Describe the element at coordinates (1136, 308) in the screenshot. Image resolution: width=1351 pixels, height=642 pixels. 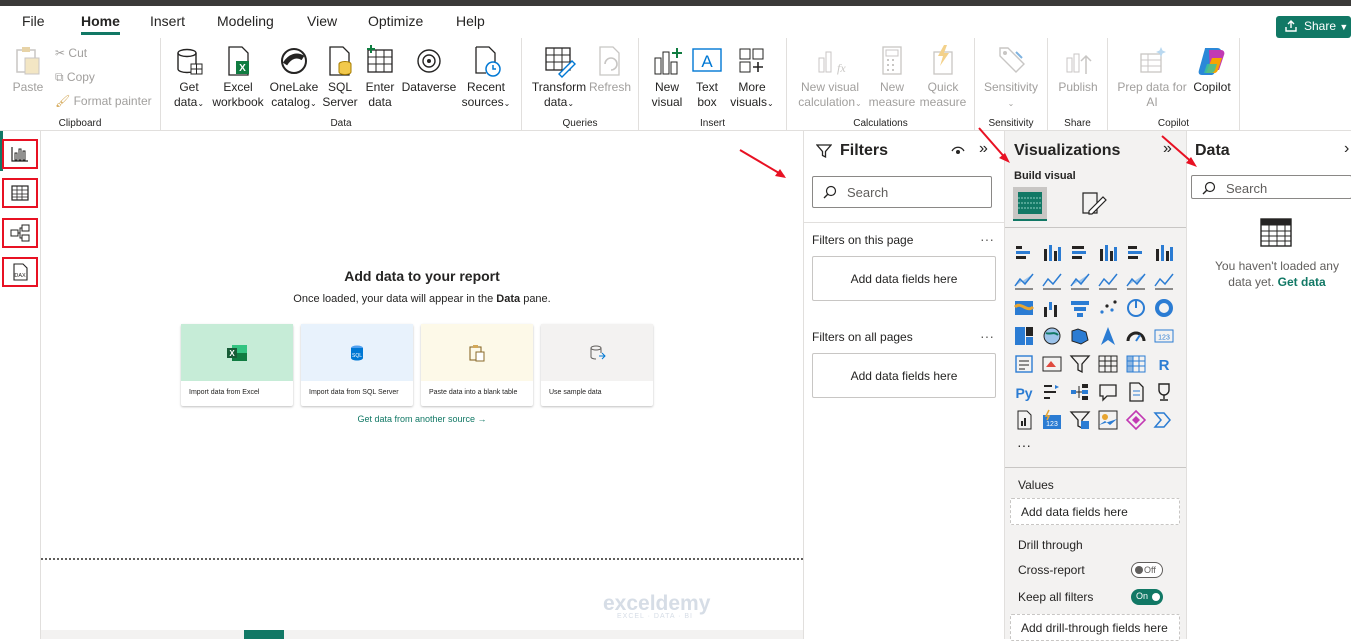
I see `pie-chart-icon` at that location.